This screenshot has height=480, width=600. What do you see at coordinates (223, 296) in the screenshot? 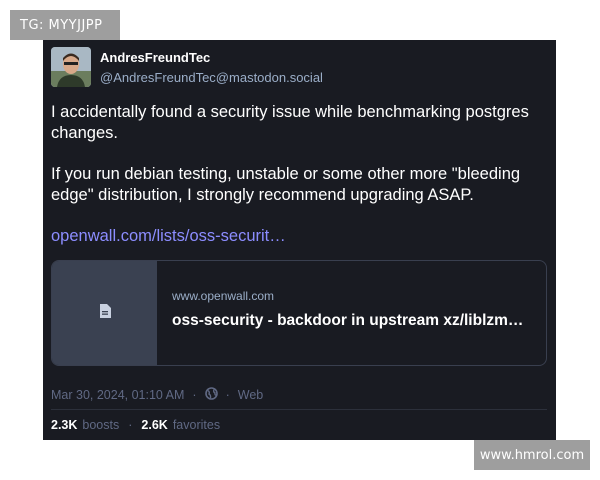
I see `preview-domain: www.openwall.com` at bounding box center [223, 296].